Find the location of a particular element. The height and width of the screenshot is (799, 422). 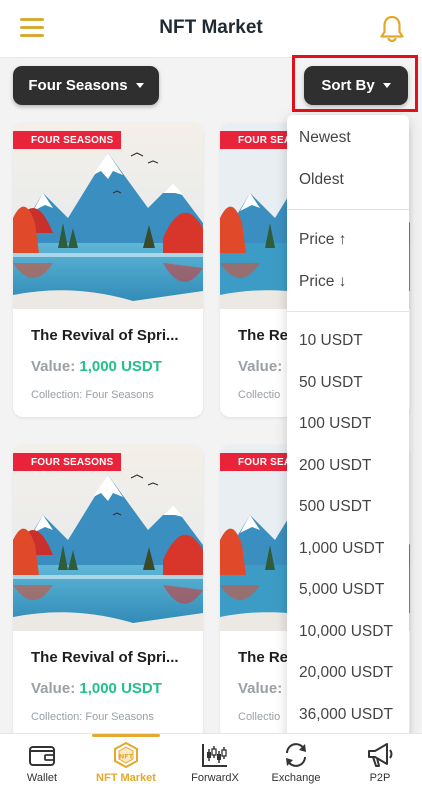

nav-p2p: P2P is located at coordinates (380, 766).